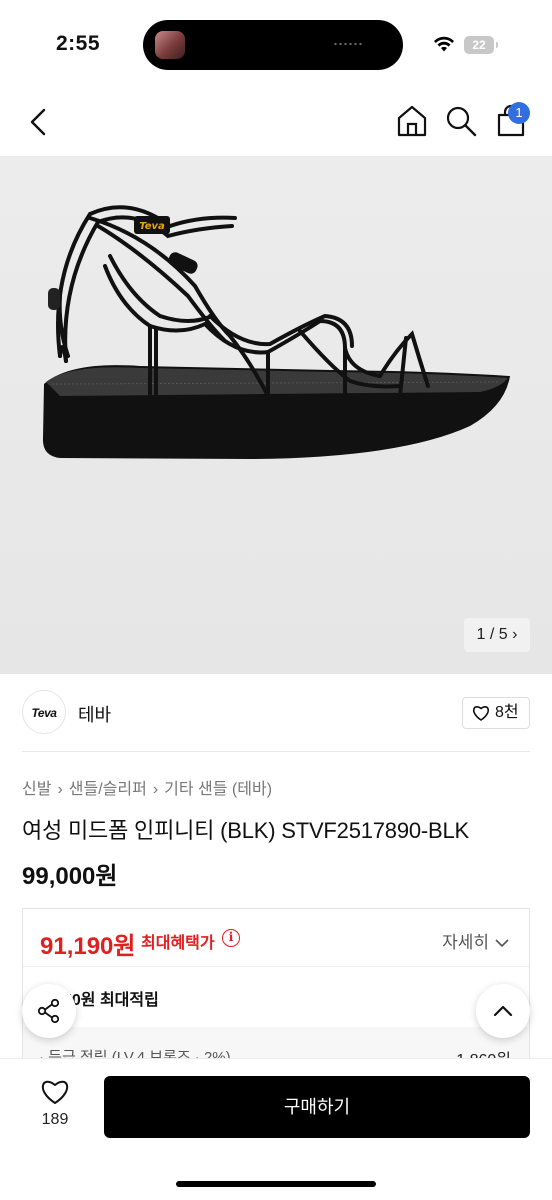 The image size is (552, 1200). Describe the element at coordinates (44, 712) in the screenshot. I see `brand-logo: Teva` at that location.